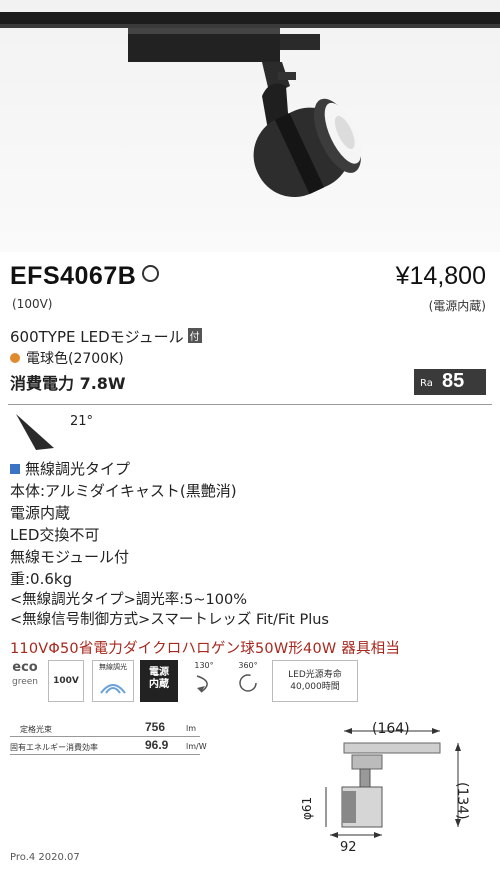 This screenshot has height=872, width=500. I want to click on type-line: 600TYPE LEDモジュール付, so click(106, 336).